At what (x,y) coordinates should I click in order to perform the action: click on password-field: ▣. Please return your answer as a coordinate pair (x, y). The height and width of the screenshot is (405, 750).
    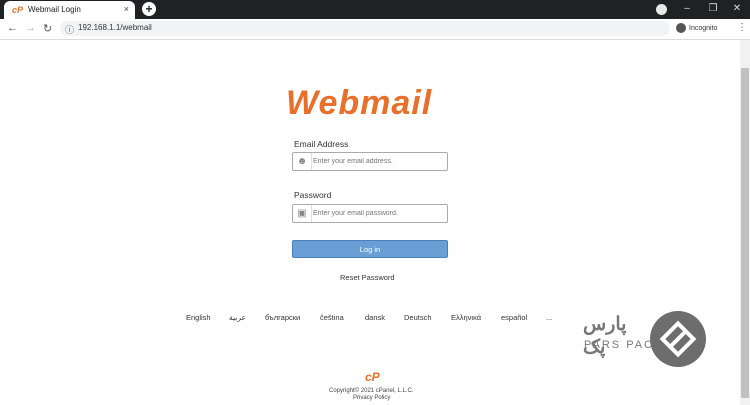
    Looking at the image, I should click on (370, 213).